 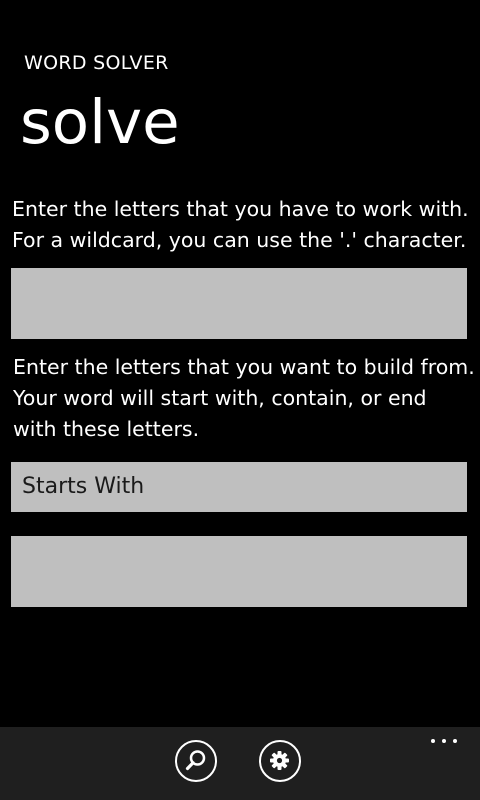 What do you see at coordinates (444, 741) in the screenshot?
I see `more-options-button` at bounding box center [444, 741].